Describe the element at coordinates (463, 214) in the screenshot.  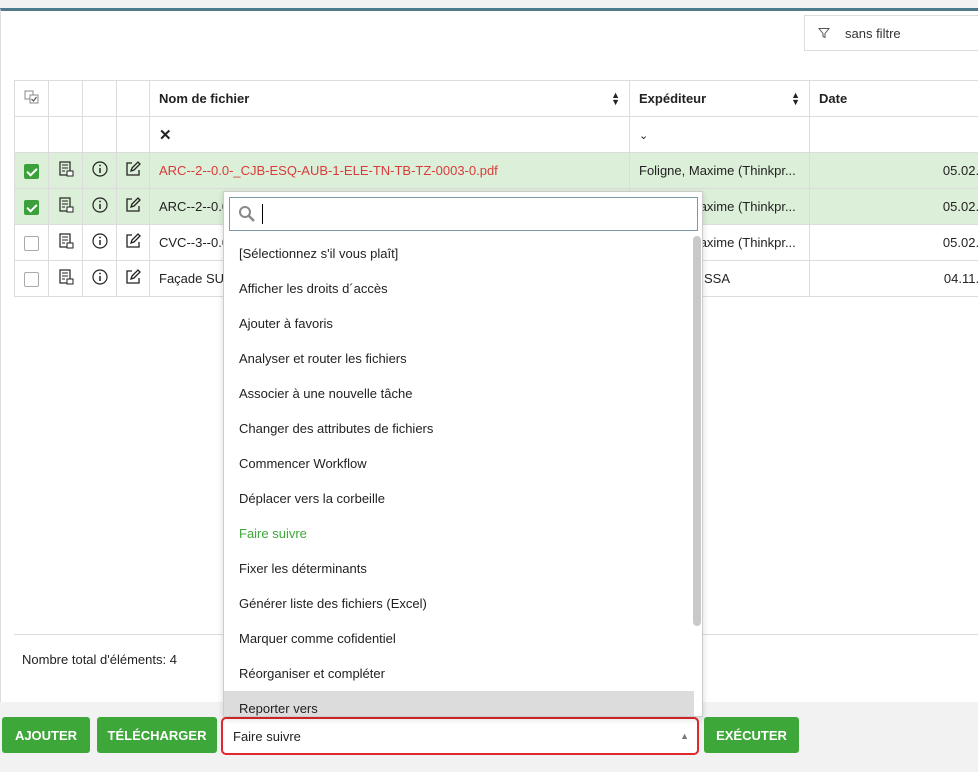
I see `dropdown-search-input` at that location.